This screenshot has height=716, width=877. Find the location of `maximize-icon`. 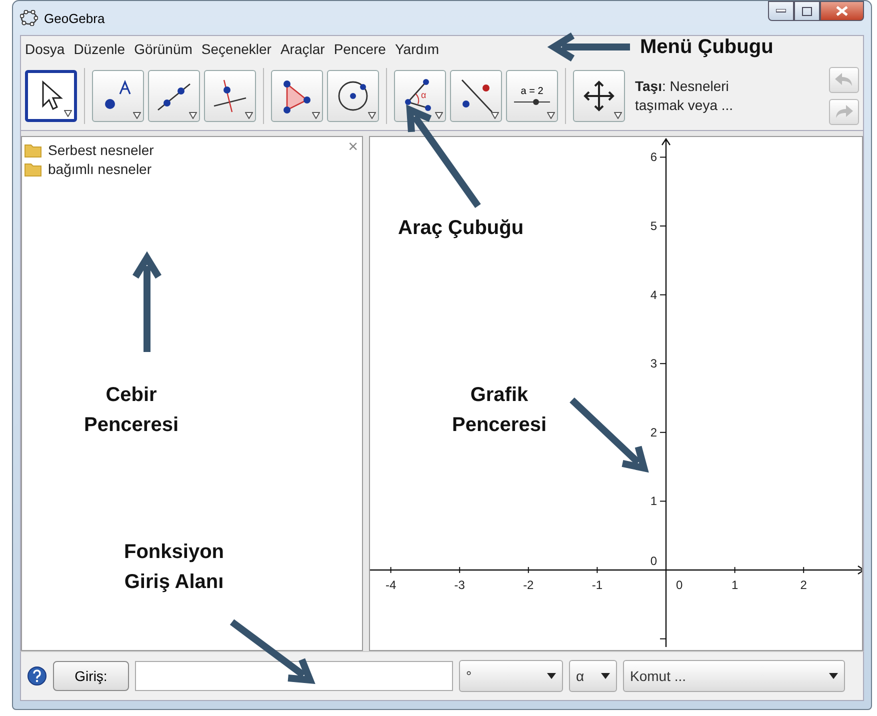

maximize-icon is located at coordinates (807, 11).